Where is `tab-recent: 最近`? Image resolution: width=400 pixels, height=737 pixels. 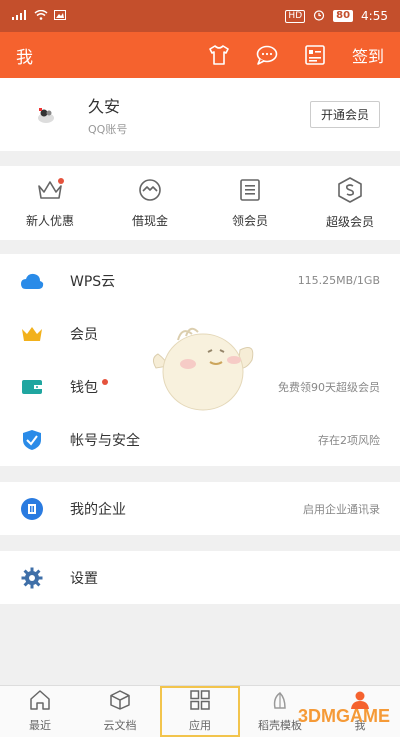
tab-recent: 最近 is located at coordinates (40, 711).